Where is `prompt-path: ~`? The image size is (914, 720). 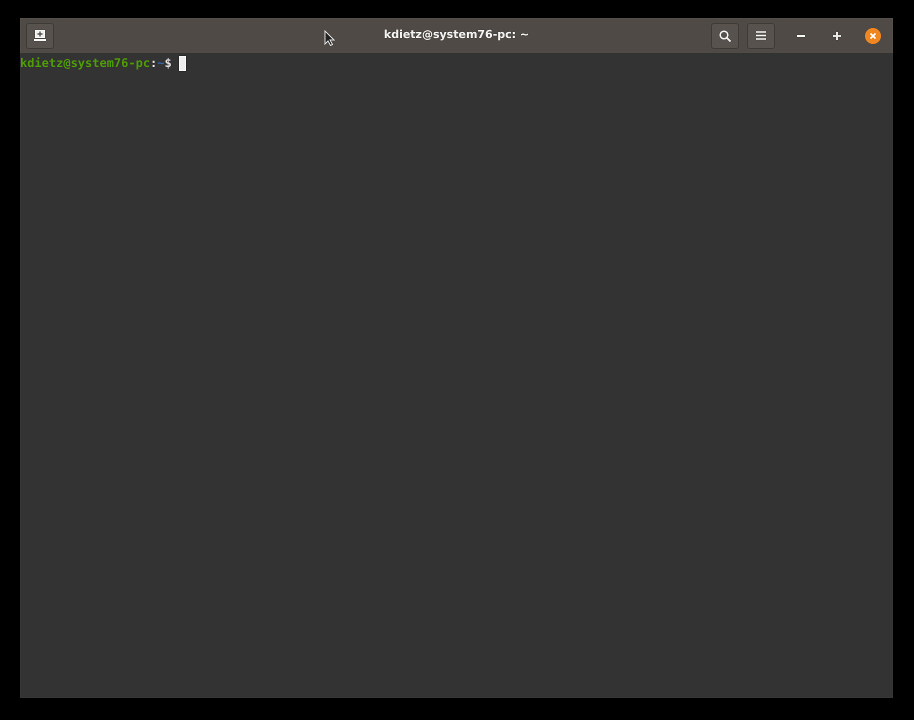
prompt-path: ~ is located at coordinates (161, 63).